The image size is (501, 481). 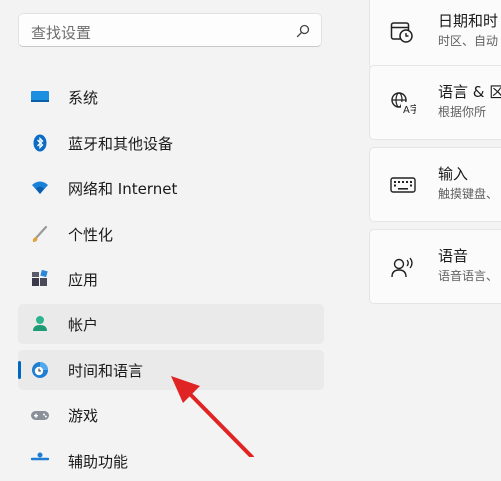 I want to click on keyboard-icon, so click(x=403, y=185).